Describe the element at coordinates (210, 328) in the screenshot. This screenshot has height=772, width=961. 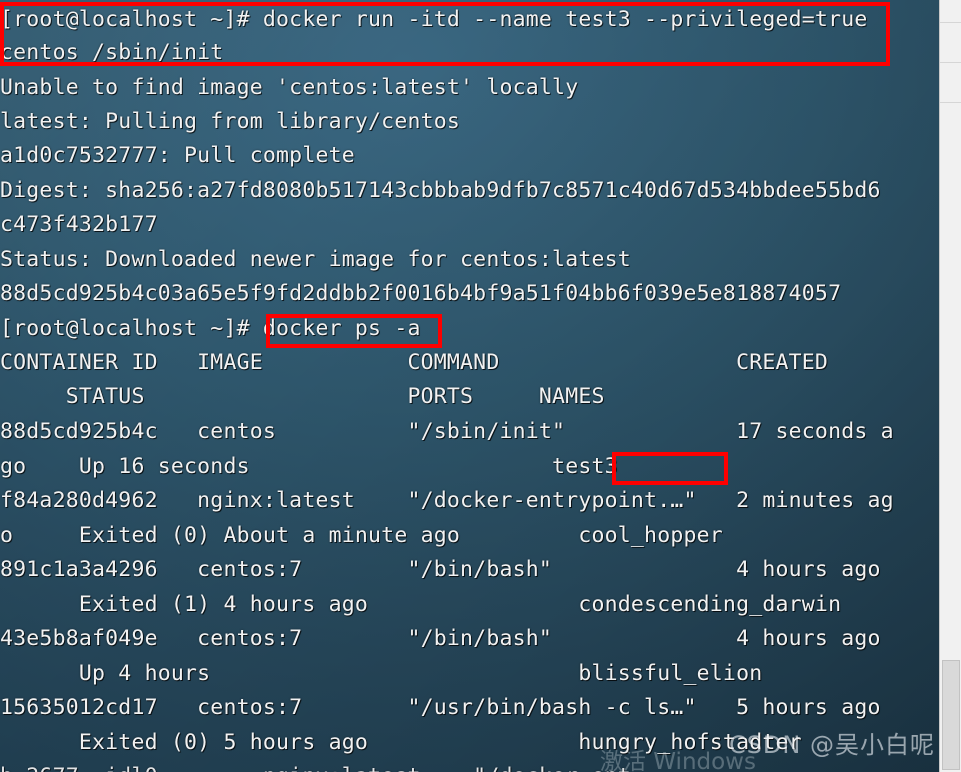
I see `terminal-line: [root@localhost ~]# docker ps -a` at that location.